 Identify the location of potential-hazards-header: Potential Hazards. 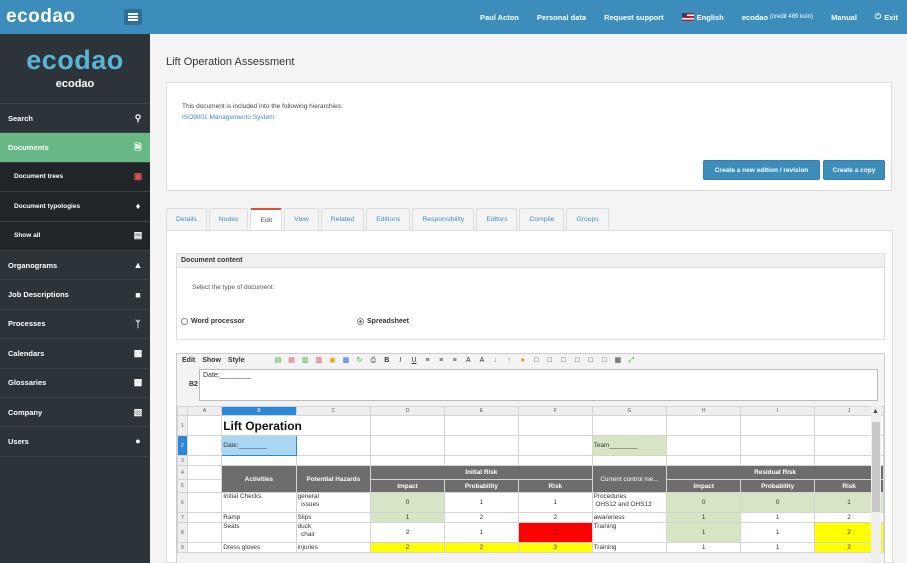
(333, 479).